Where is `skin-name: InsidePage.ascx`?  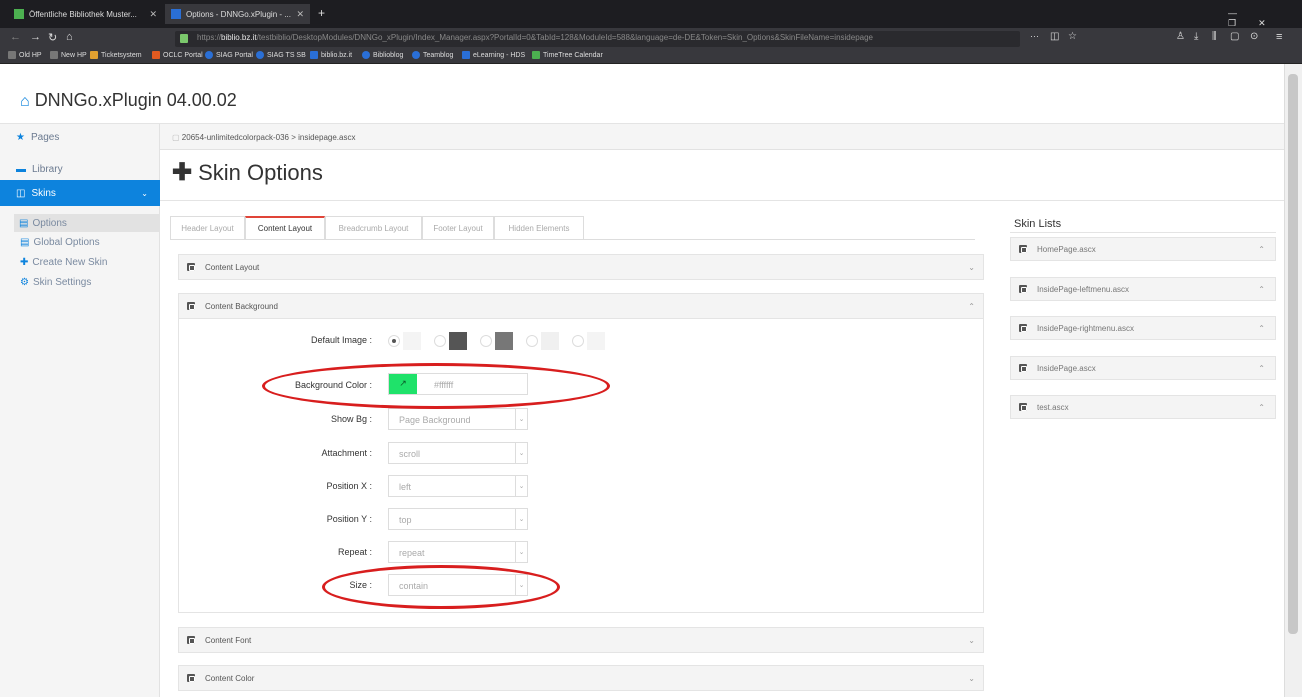
skin-name: InsidePage.ascx is located at coordinates (1066, 368).